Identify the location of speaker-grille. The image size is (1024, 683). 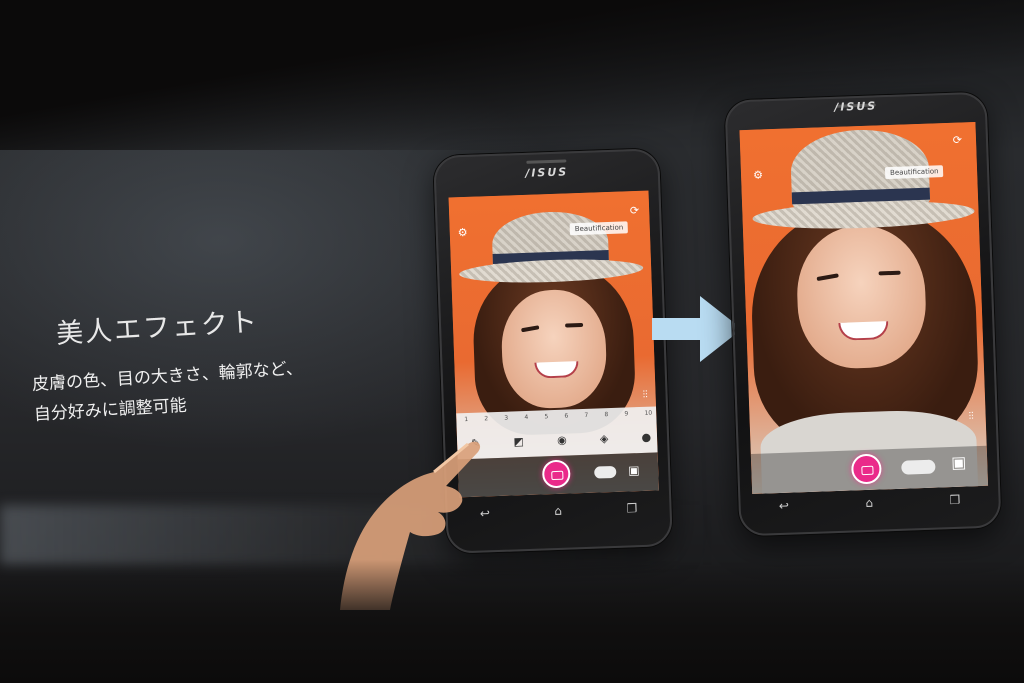
(546, 161).